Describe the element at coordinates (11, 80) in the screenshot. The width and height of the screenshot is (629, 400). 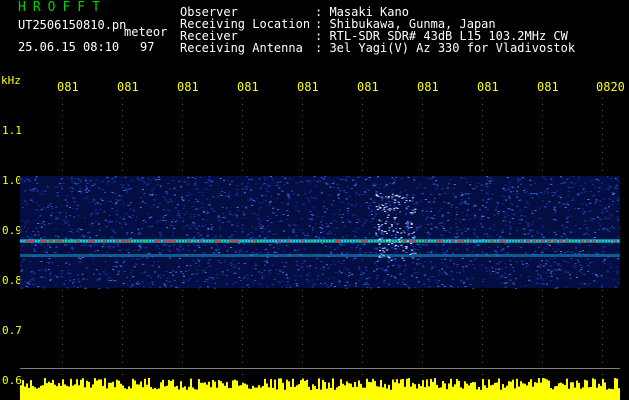
I see `frequency-unit: kHz` at that location.